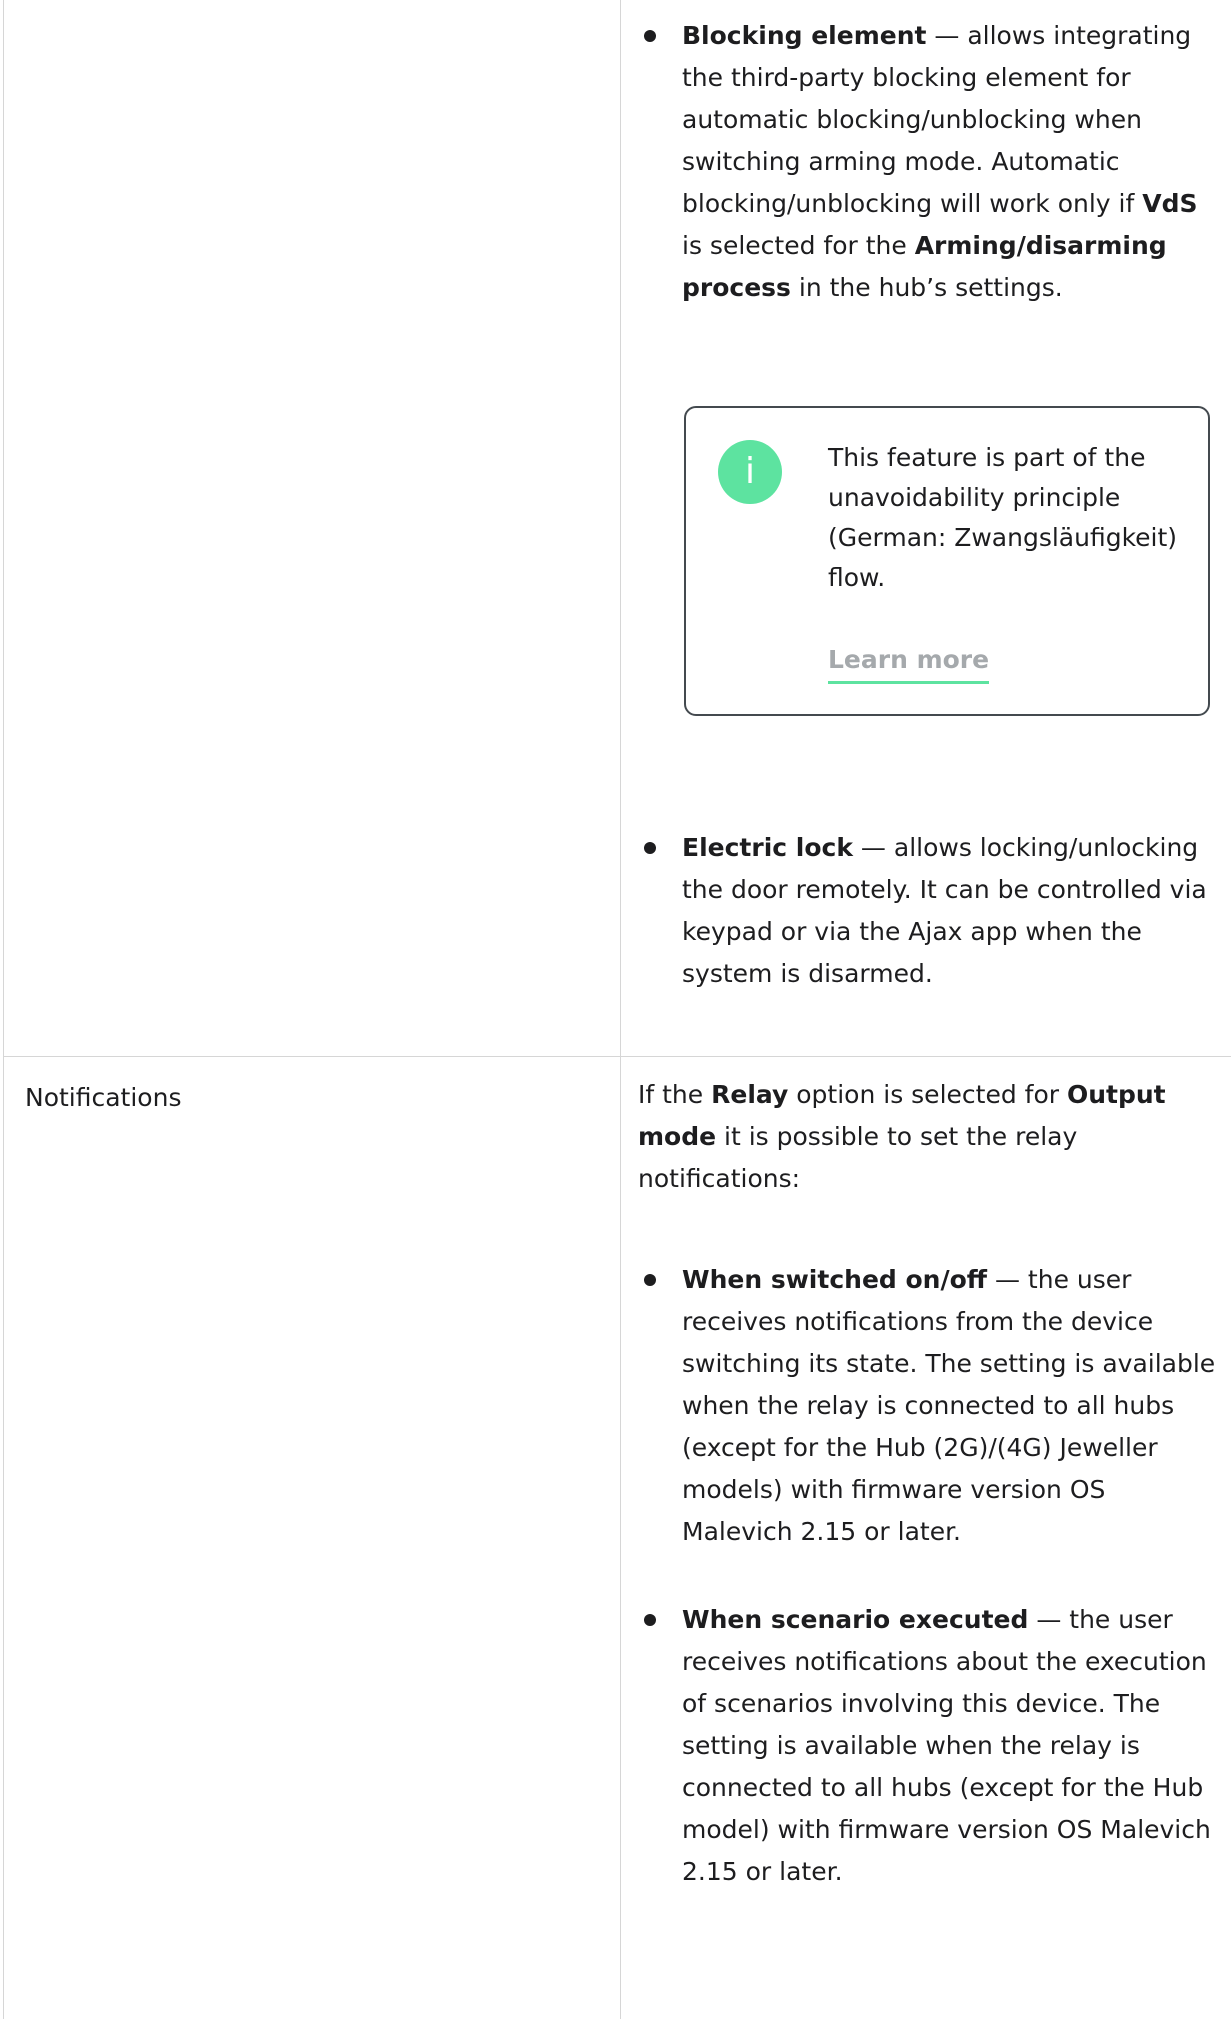 This screenshot has width=1231, height=2019. What do you see at coordinates (1170, 203) in the screenshot?
I see `vds-term: VdS` at bounding box center [1170, 203].